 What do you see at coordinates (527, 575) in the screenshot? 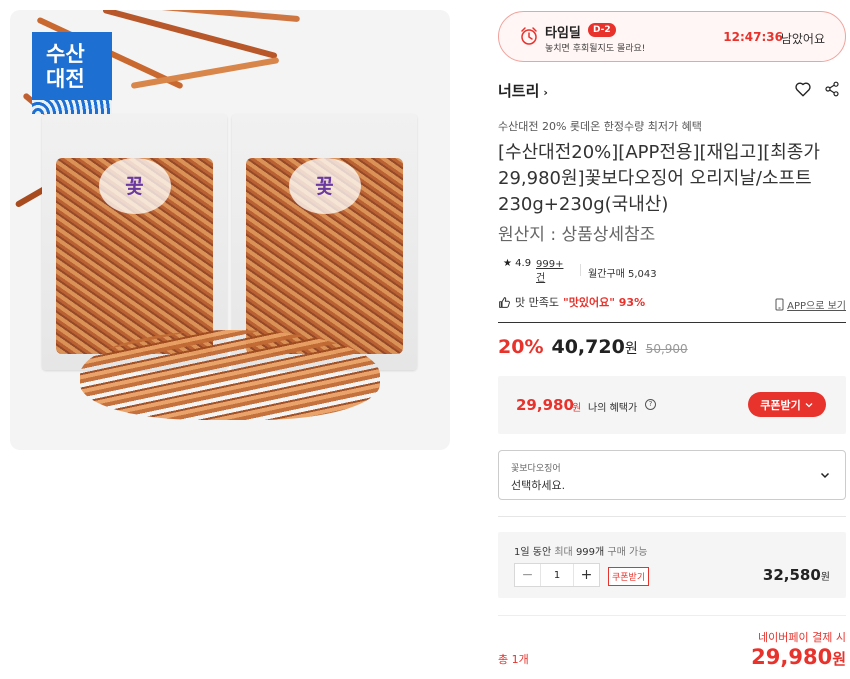
I see `quantity-minus-button: −` at bounding box center [527, 575].